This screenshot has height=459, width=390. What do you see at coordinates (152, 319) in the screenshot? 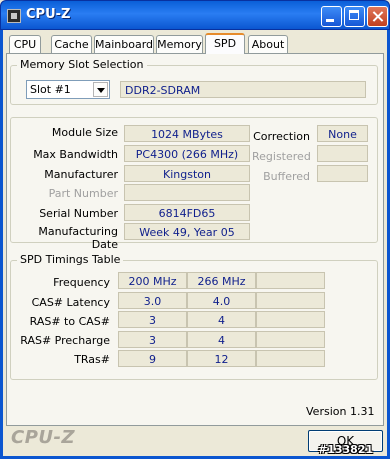
I see `ras-to-cas-col1: 3` at bounding box center [152, 319].